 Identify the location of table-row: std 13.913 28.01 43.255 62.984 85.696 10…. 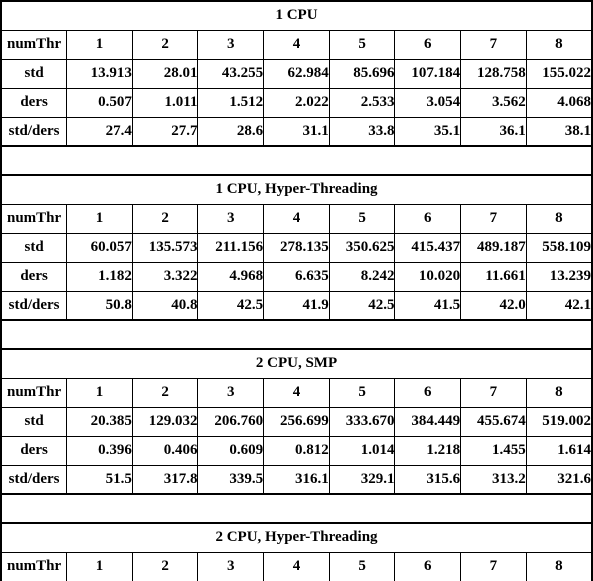
(296, 73).